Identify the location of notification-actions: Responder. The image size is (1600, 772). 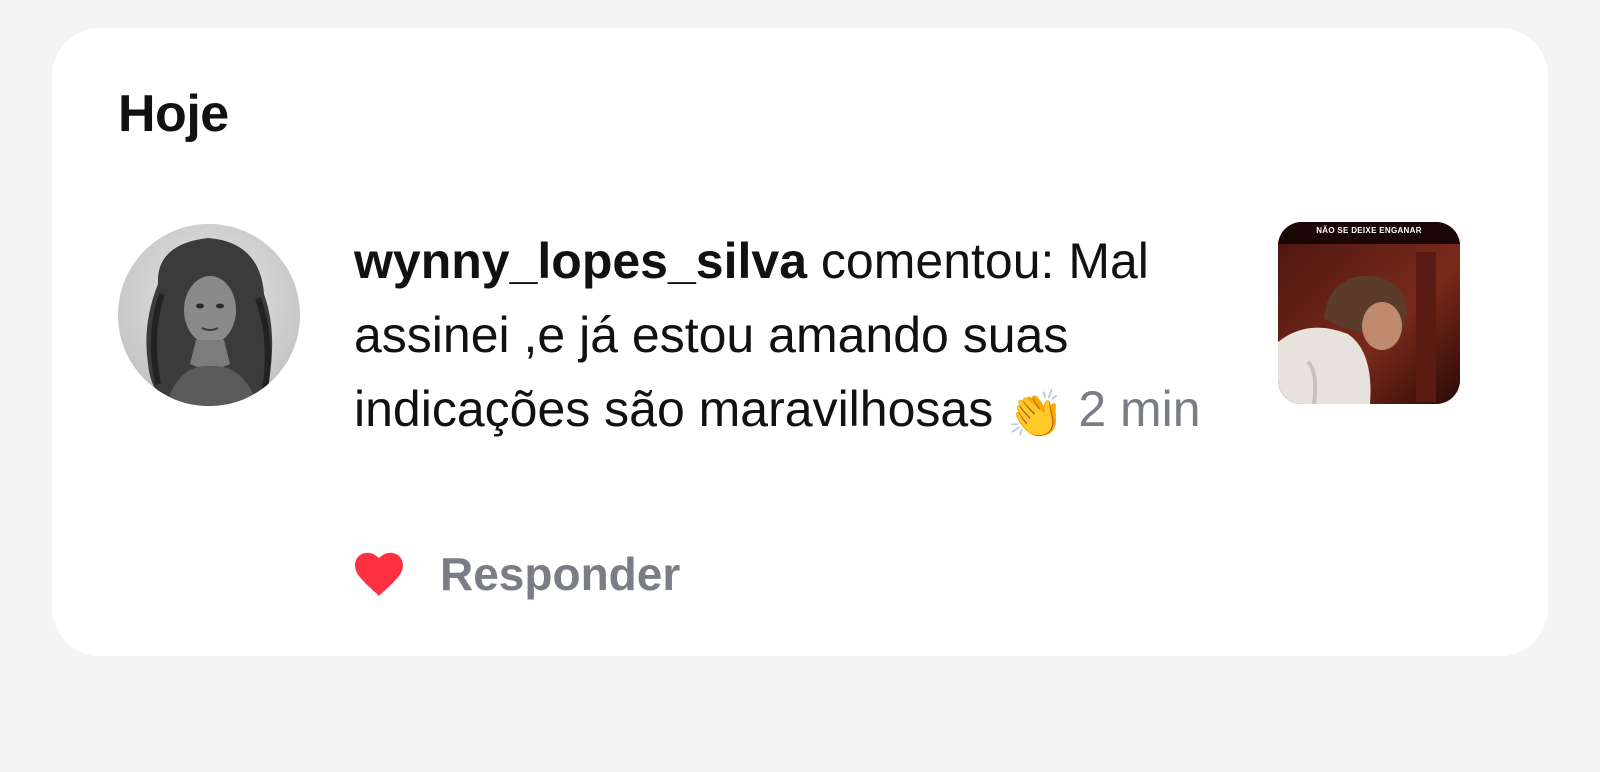
(517, 574).